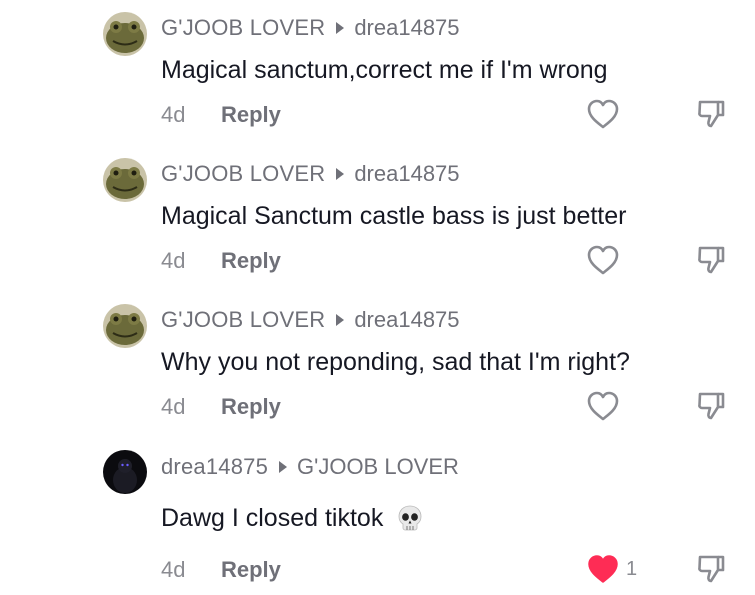 The image size is (755, 595). Describe the element at coordinates (603, 569) in the screenshot. I see `heart-filled-icon` at that location.